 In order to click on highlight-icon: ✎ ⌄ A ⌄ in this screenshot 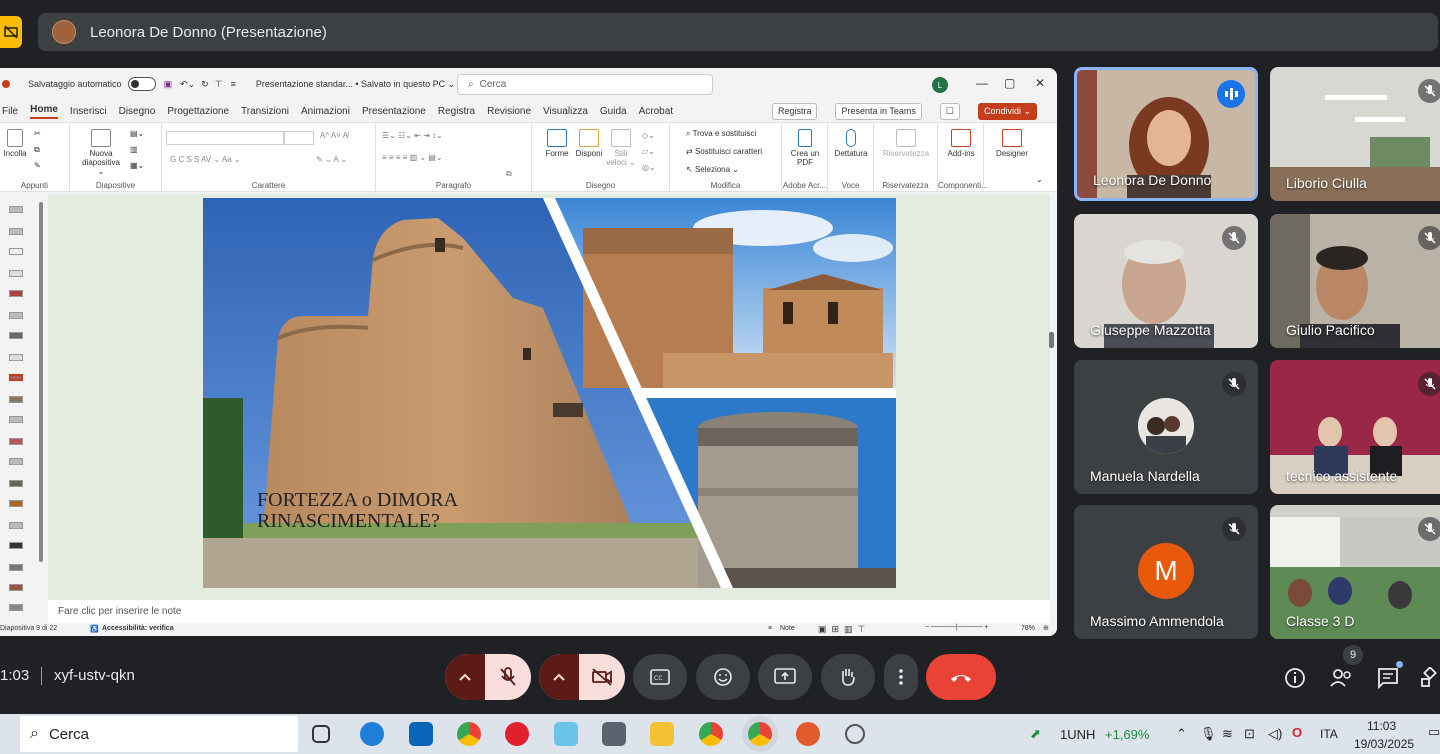, I will do `click(331, 159)`.